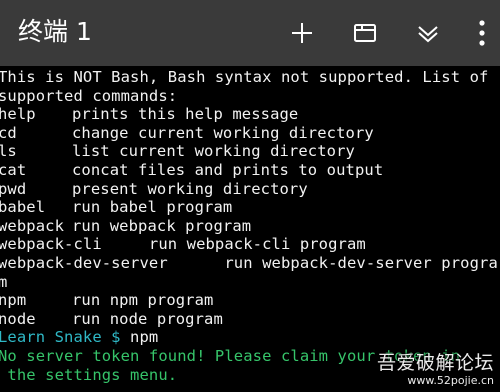  I want to click on command-row: help prints this help message, so click(250, 114).